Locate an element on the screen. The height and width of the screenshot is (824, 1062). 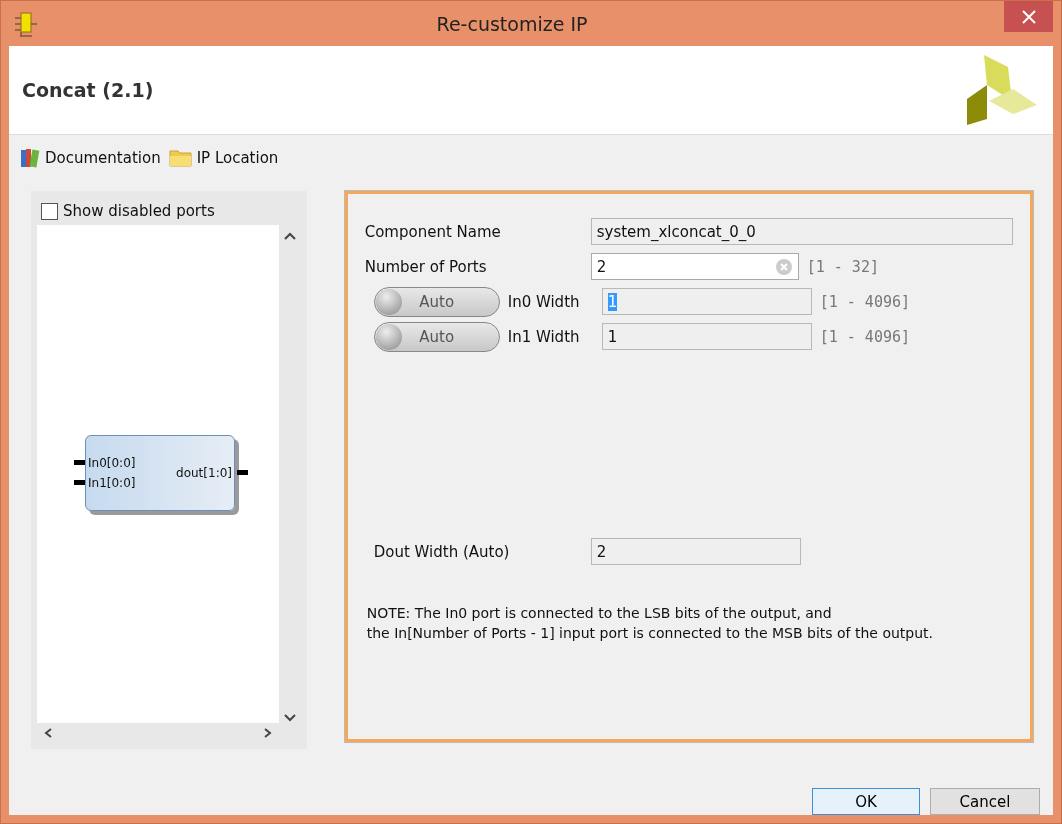
scroll-down-icon is located at coordinates (289, 718).